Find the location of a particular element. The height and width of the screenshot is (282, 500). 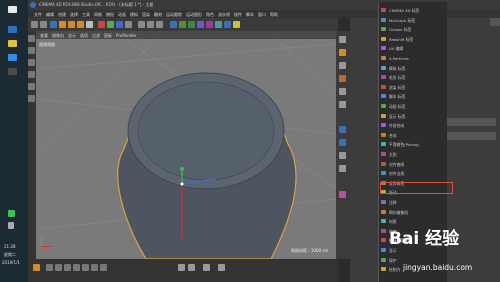

polygons-mode-icon is located at coordinates (31, 98).